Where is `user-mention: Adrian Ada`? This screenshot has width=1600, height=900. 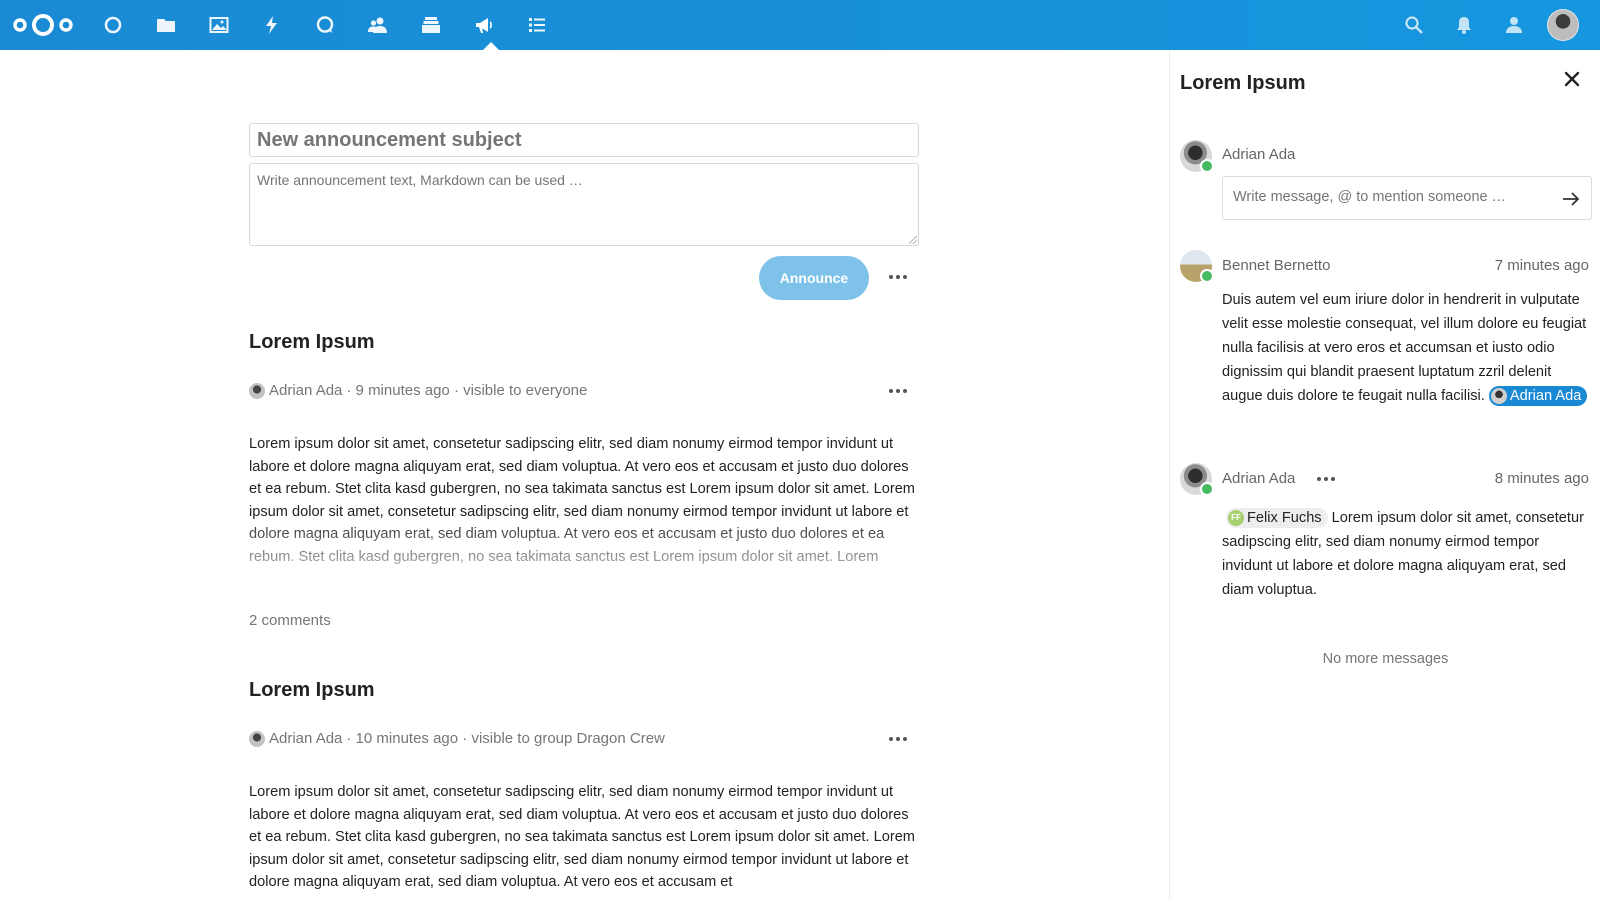
user-mention: Adrian Ada is located at coordinates (1538, 396).